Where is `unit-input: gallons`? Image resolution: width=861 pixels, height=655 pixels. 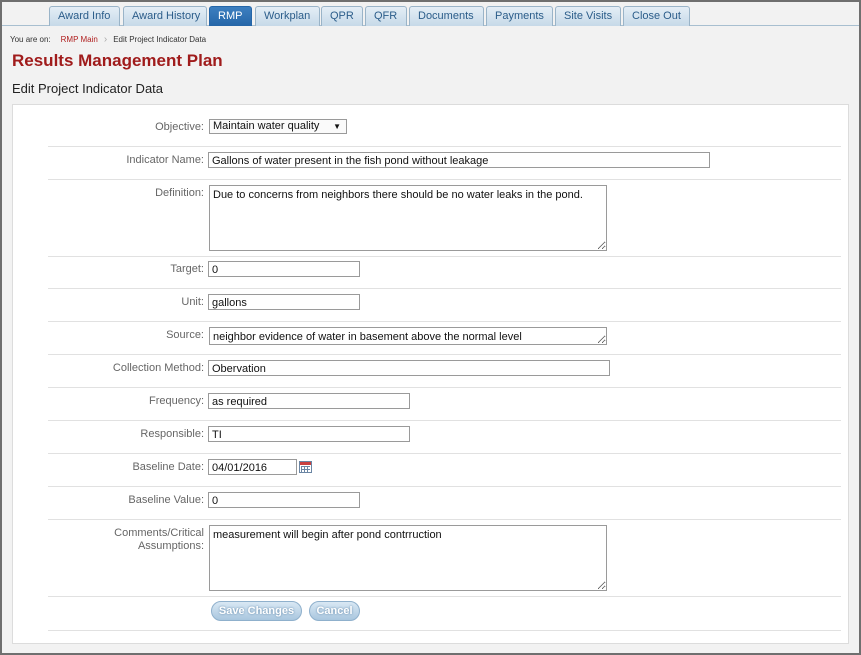 unit-input: gallons is located at coordinates (284, 302).